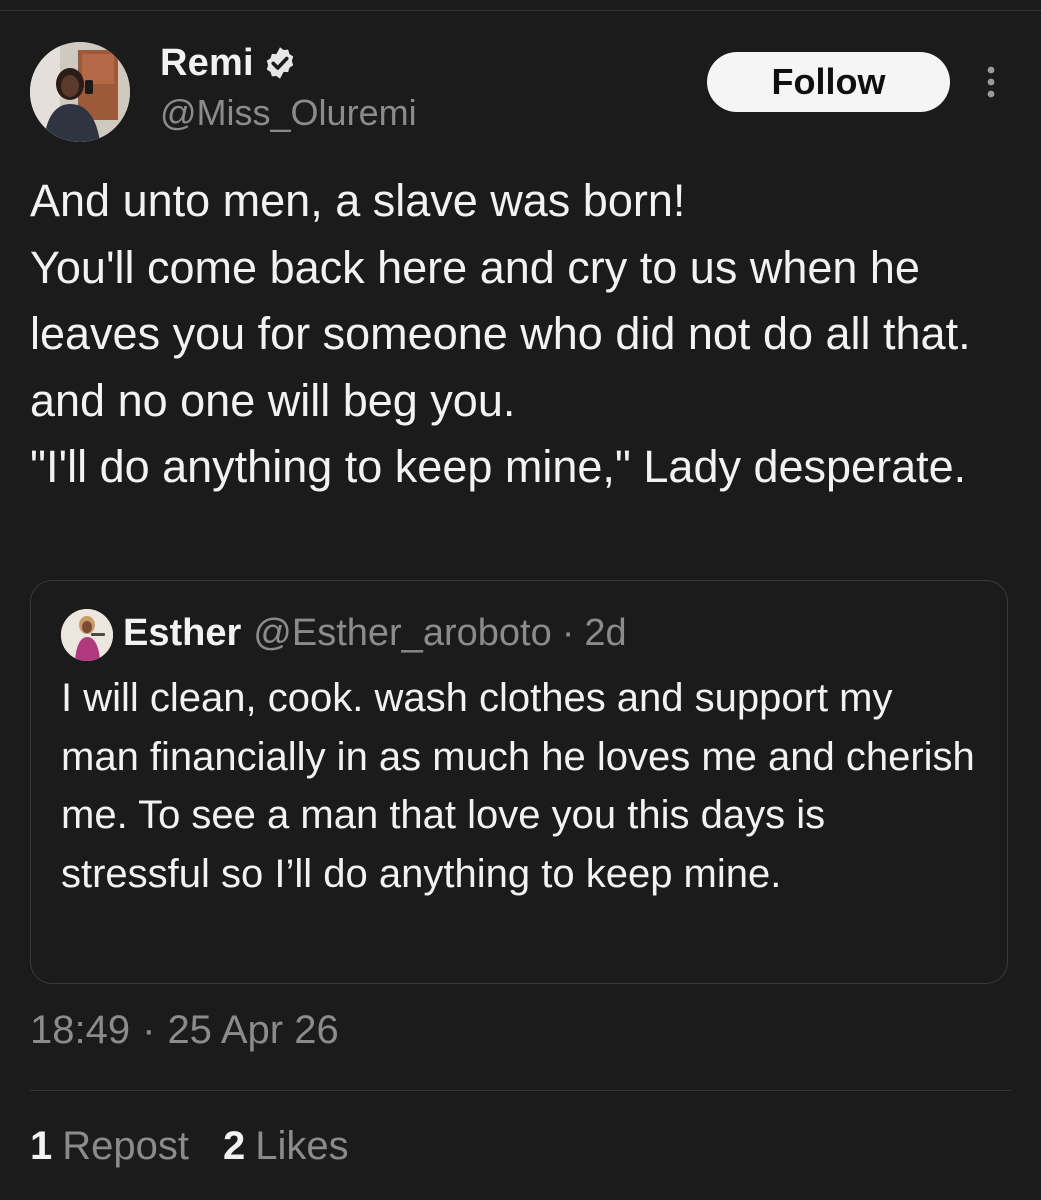  Describe the element at coordinates (279, 63) in the screenshot. I see `verified-badge-icon` at that location.